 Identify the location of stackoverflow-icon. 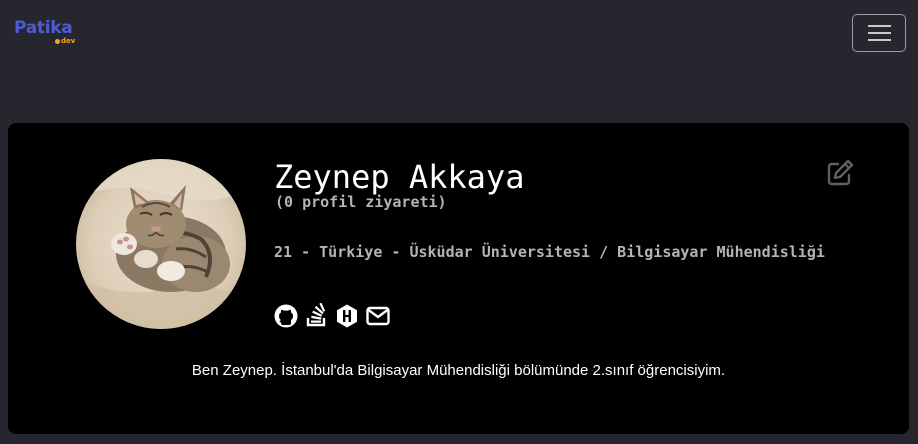
(317, 315).